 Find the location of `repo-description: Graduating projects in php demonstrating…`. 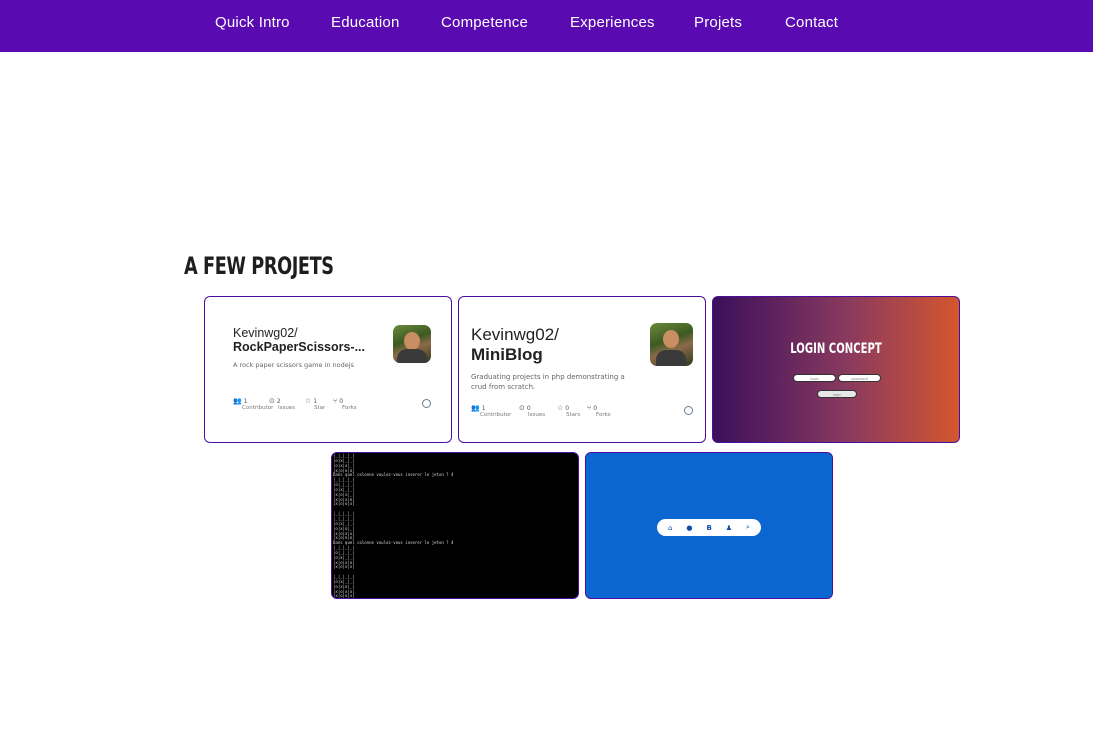

repo-description: Graduating projects in php demonstrating… is located at coordinates (548, 382).